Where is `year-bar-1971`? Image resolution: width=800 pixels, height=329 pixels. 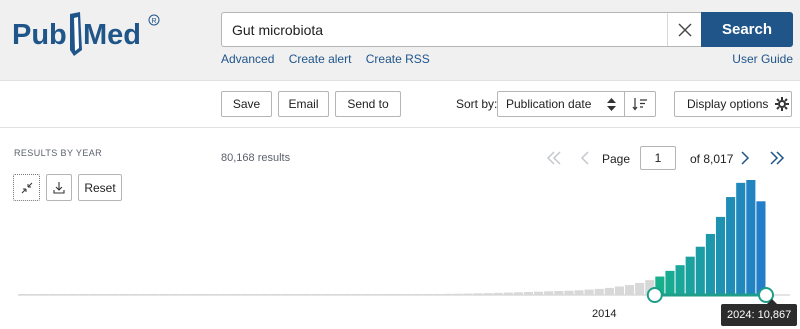 year-bar-1971 is located at coordinates (225, 294).